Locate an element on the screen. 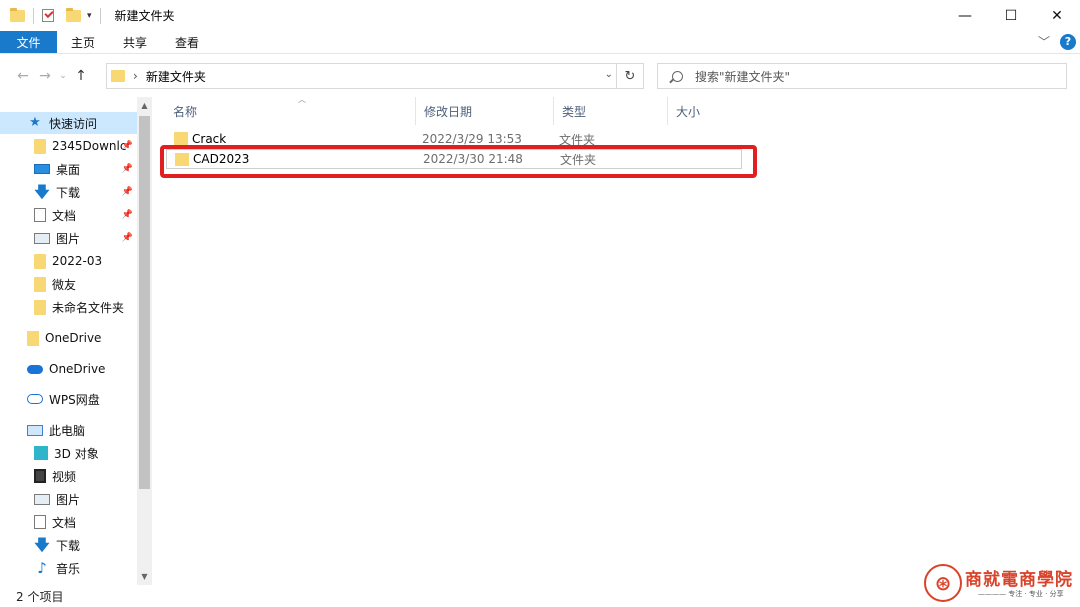  quick-access-toolbar: ▾ is located at coordinates (52, 15).